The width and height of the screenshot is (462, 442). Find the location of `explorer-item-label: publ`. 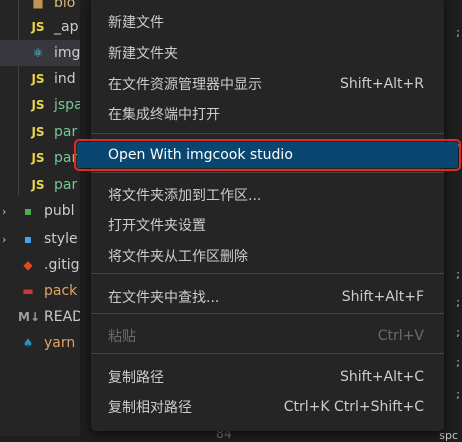

explorer-item-label: publ is located at coordinates (59, 211).